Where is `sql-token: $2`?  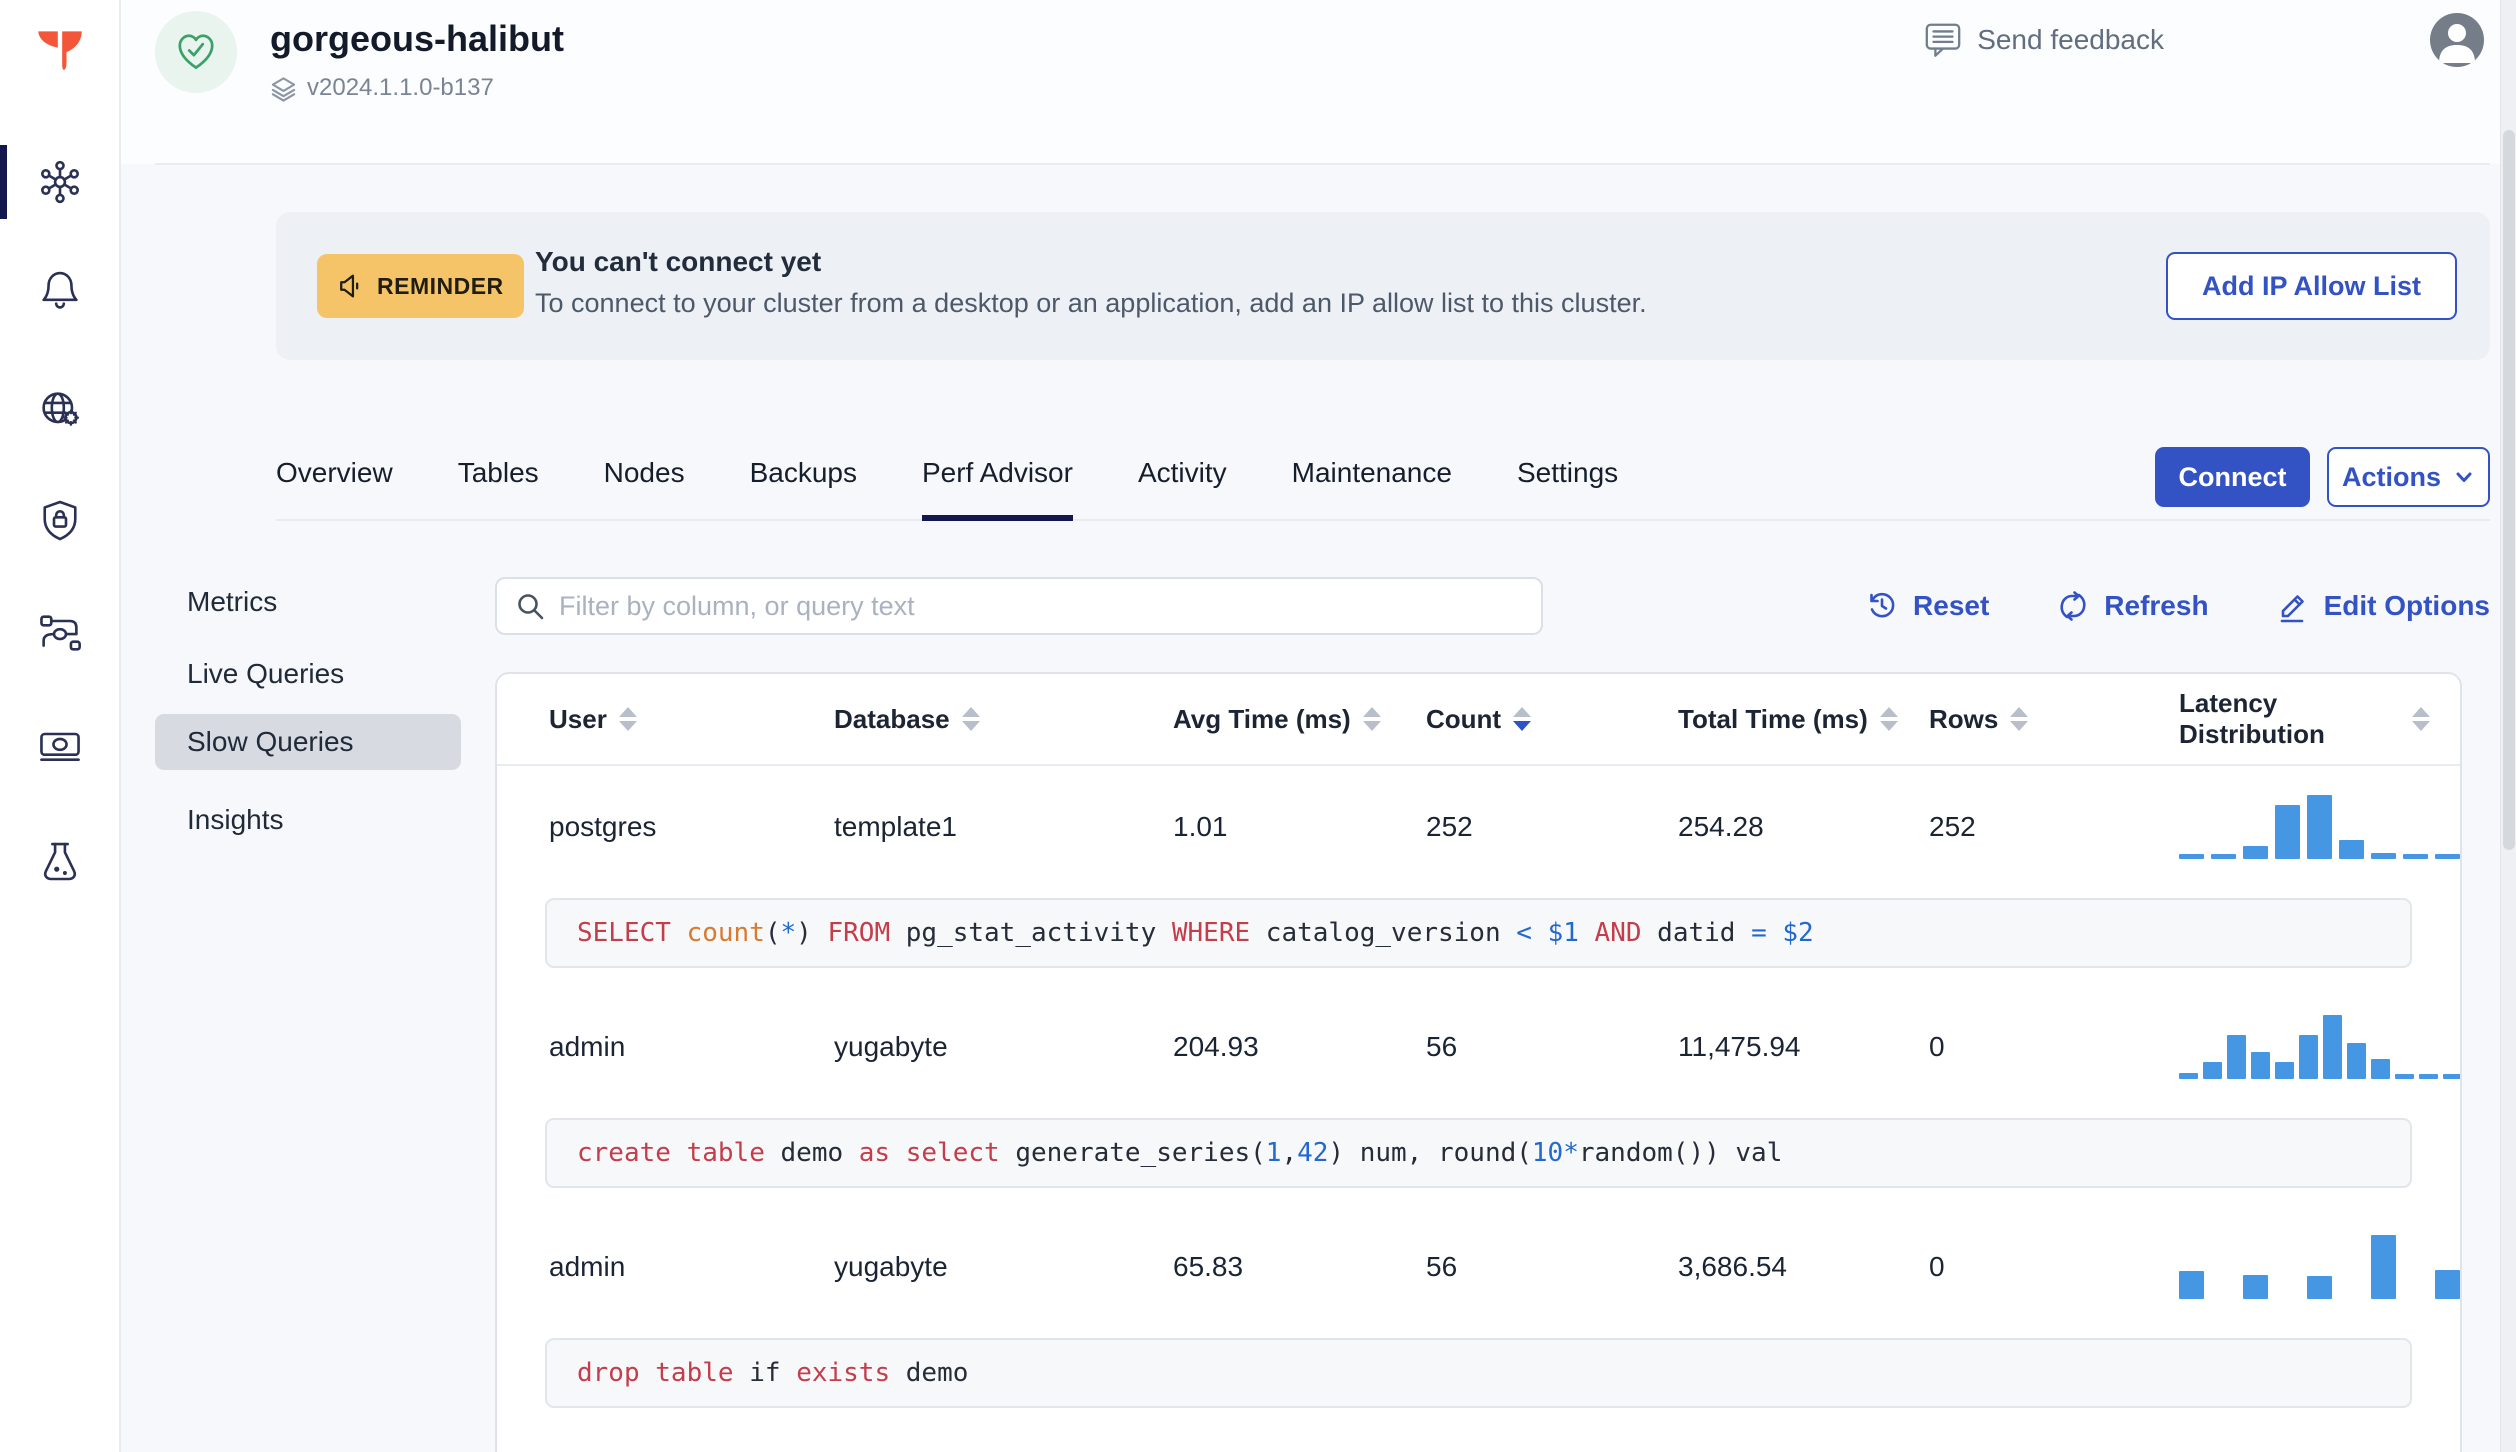
sql-token: $2 is located at coordinates (1798, 933).